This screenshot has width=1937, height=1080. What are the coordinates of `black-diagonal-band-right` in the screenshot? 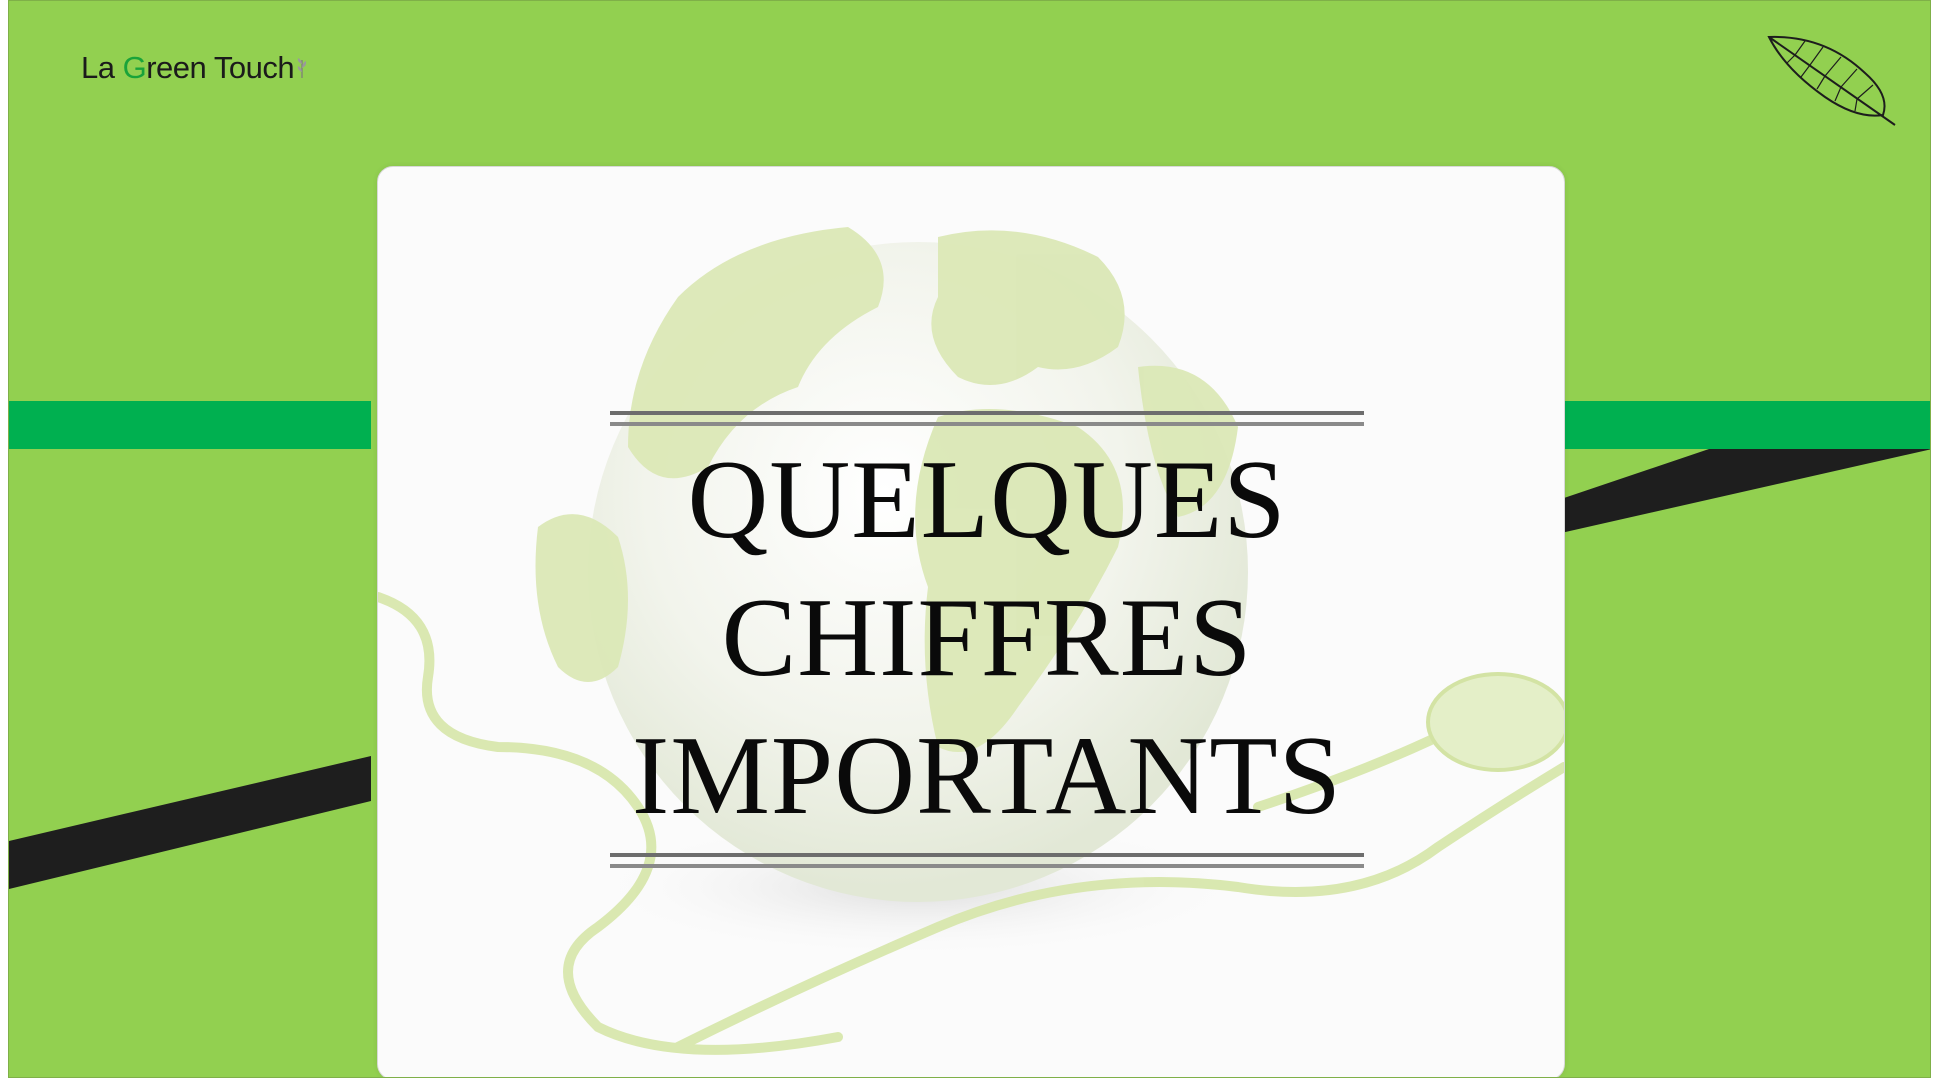 It's located at (1745, 491).